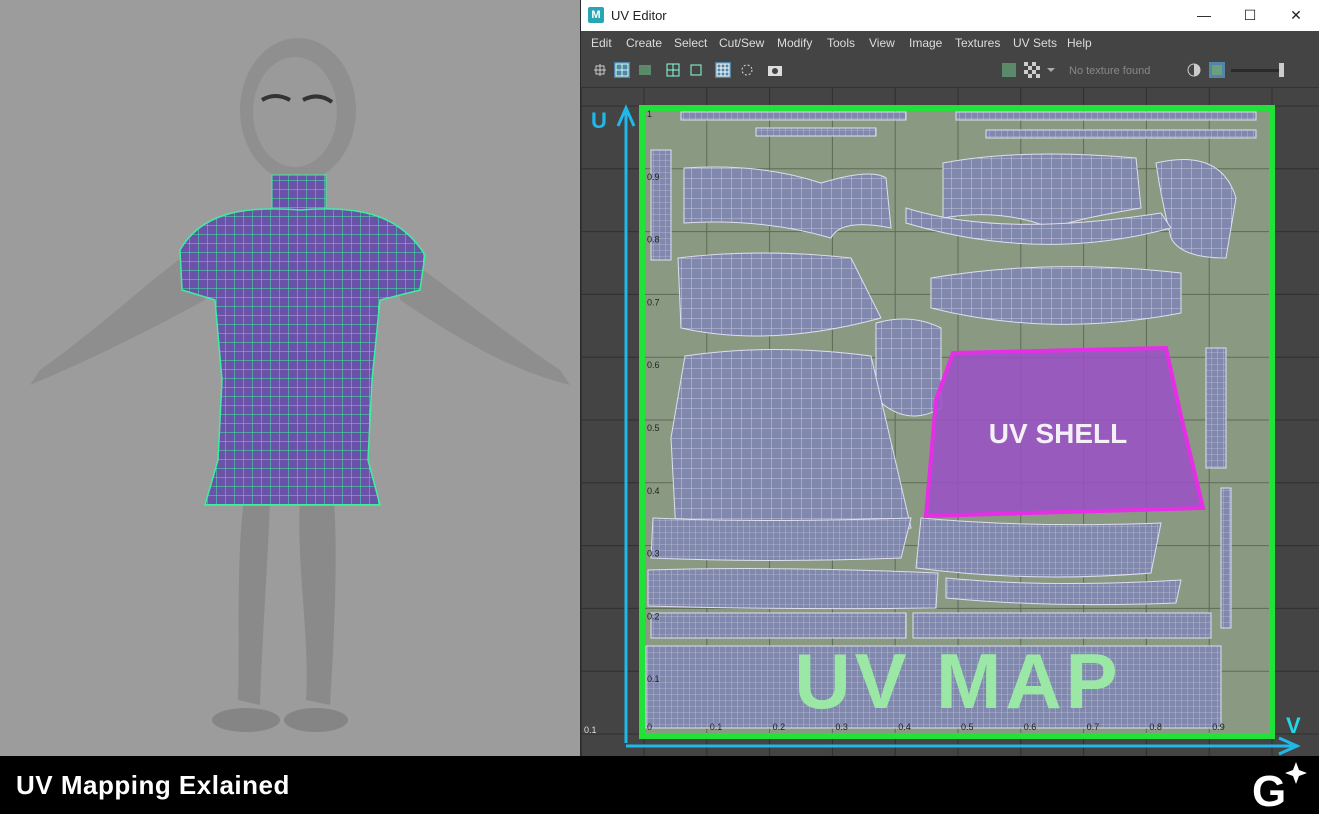 The width and height of the screenshot is (1319, 814). What do you see at coordinates (601, 43) in the screenshot?
I see `menu-edit: Edit` at bounding box center [601, 43].